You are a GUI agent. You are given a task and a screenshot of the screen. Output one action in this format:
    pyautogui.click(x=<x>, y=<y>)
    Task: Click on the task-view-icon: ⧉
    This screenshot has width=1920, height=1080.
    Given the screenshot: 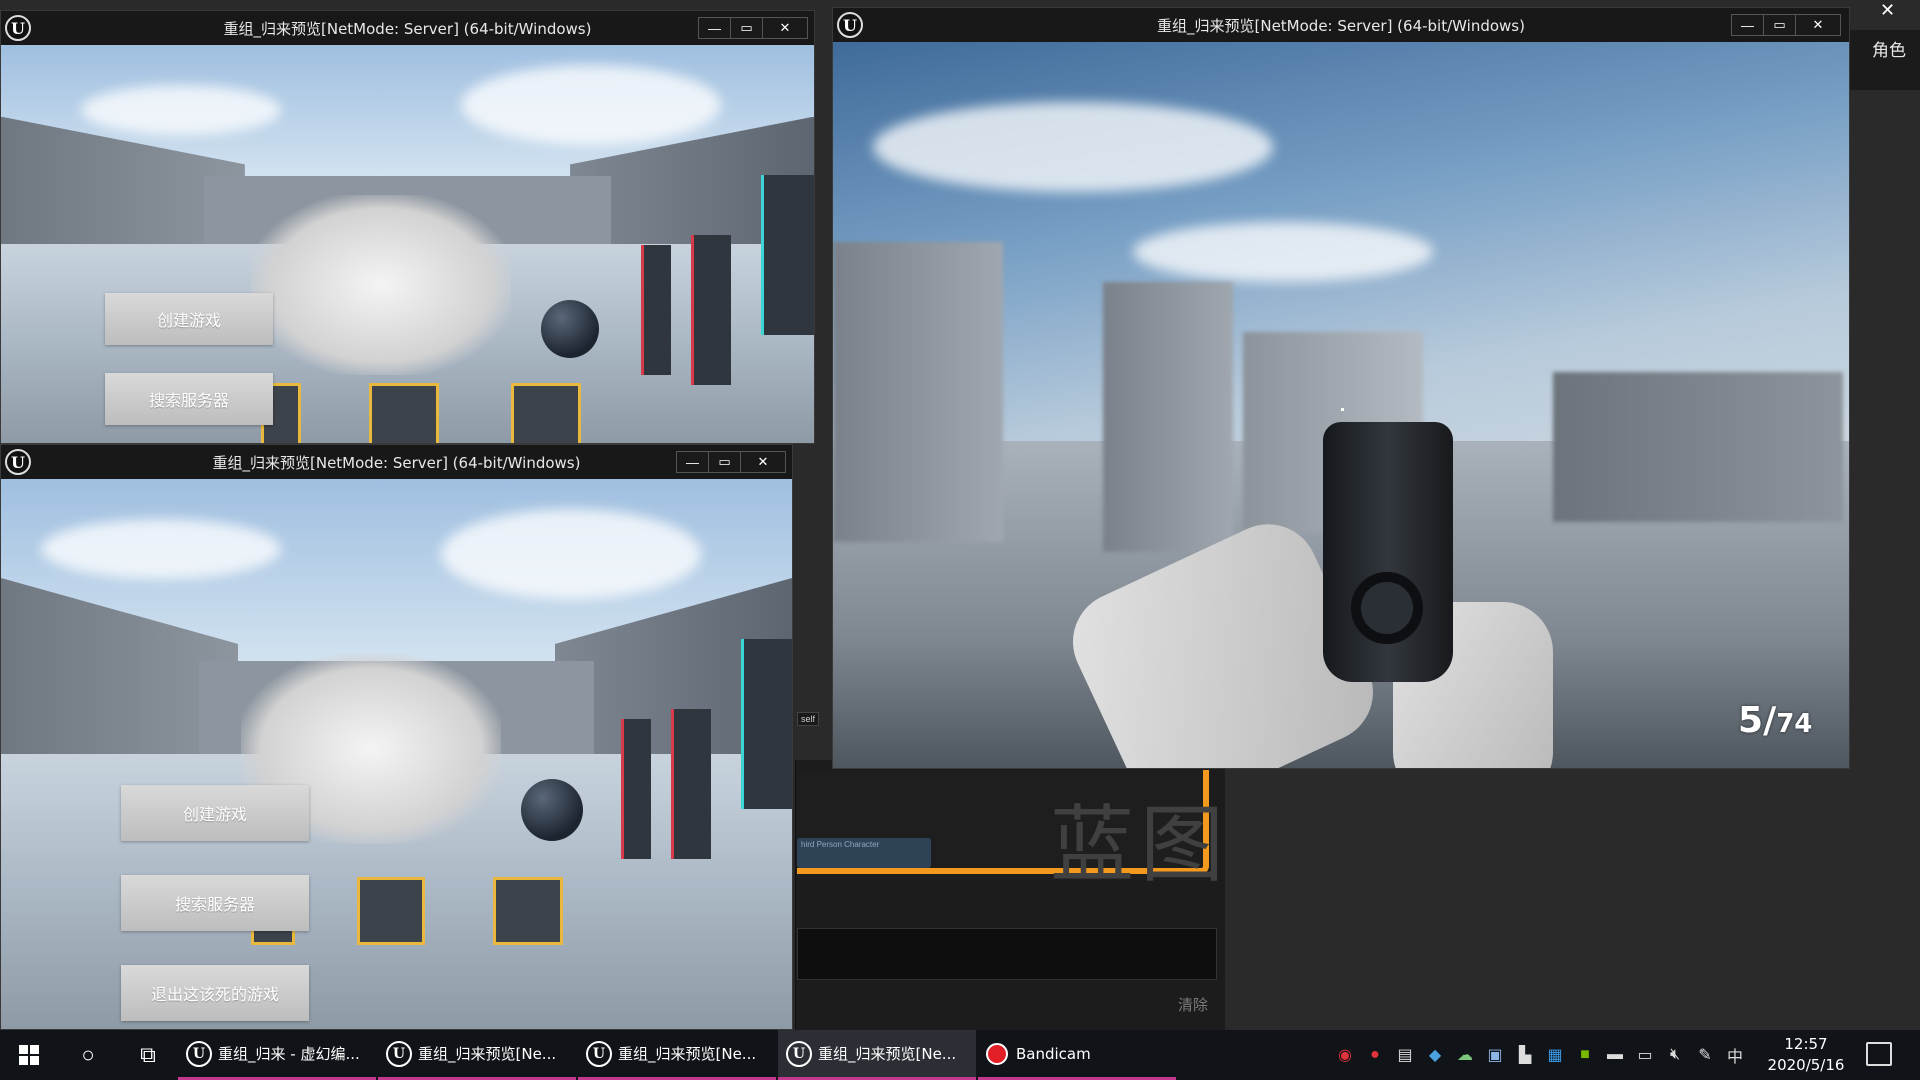 What is the action you would take?
    pyautogui.click(x=148, y=1055)
    